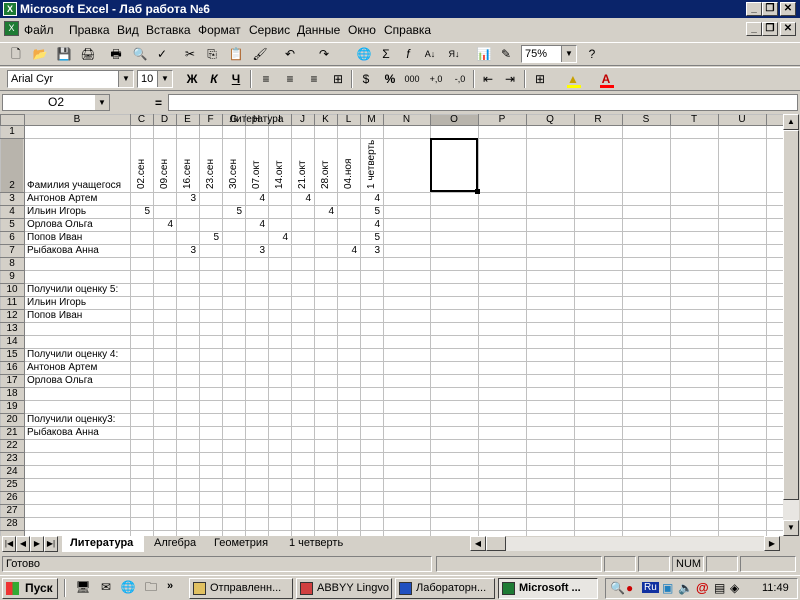 This screenshot has height=600, width=800. I want to click on chart-icon: 📊, so click(484, 54).